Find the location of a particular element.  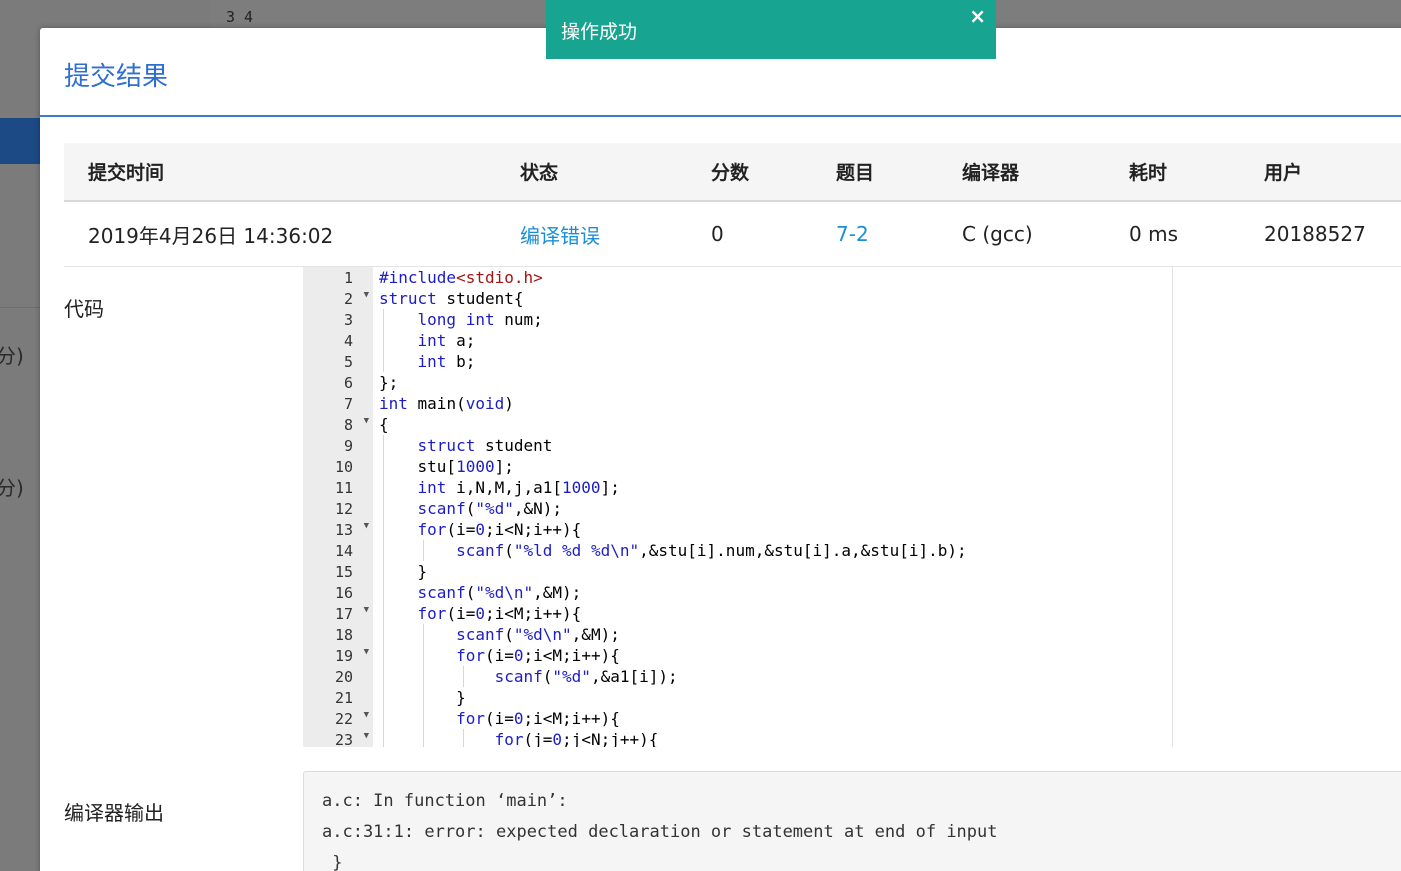

line-number: 2 ▼ is located at coordinates (338, 298).